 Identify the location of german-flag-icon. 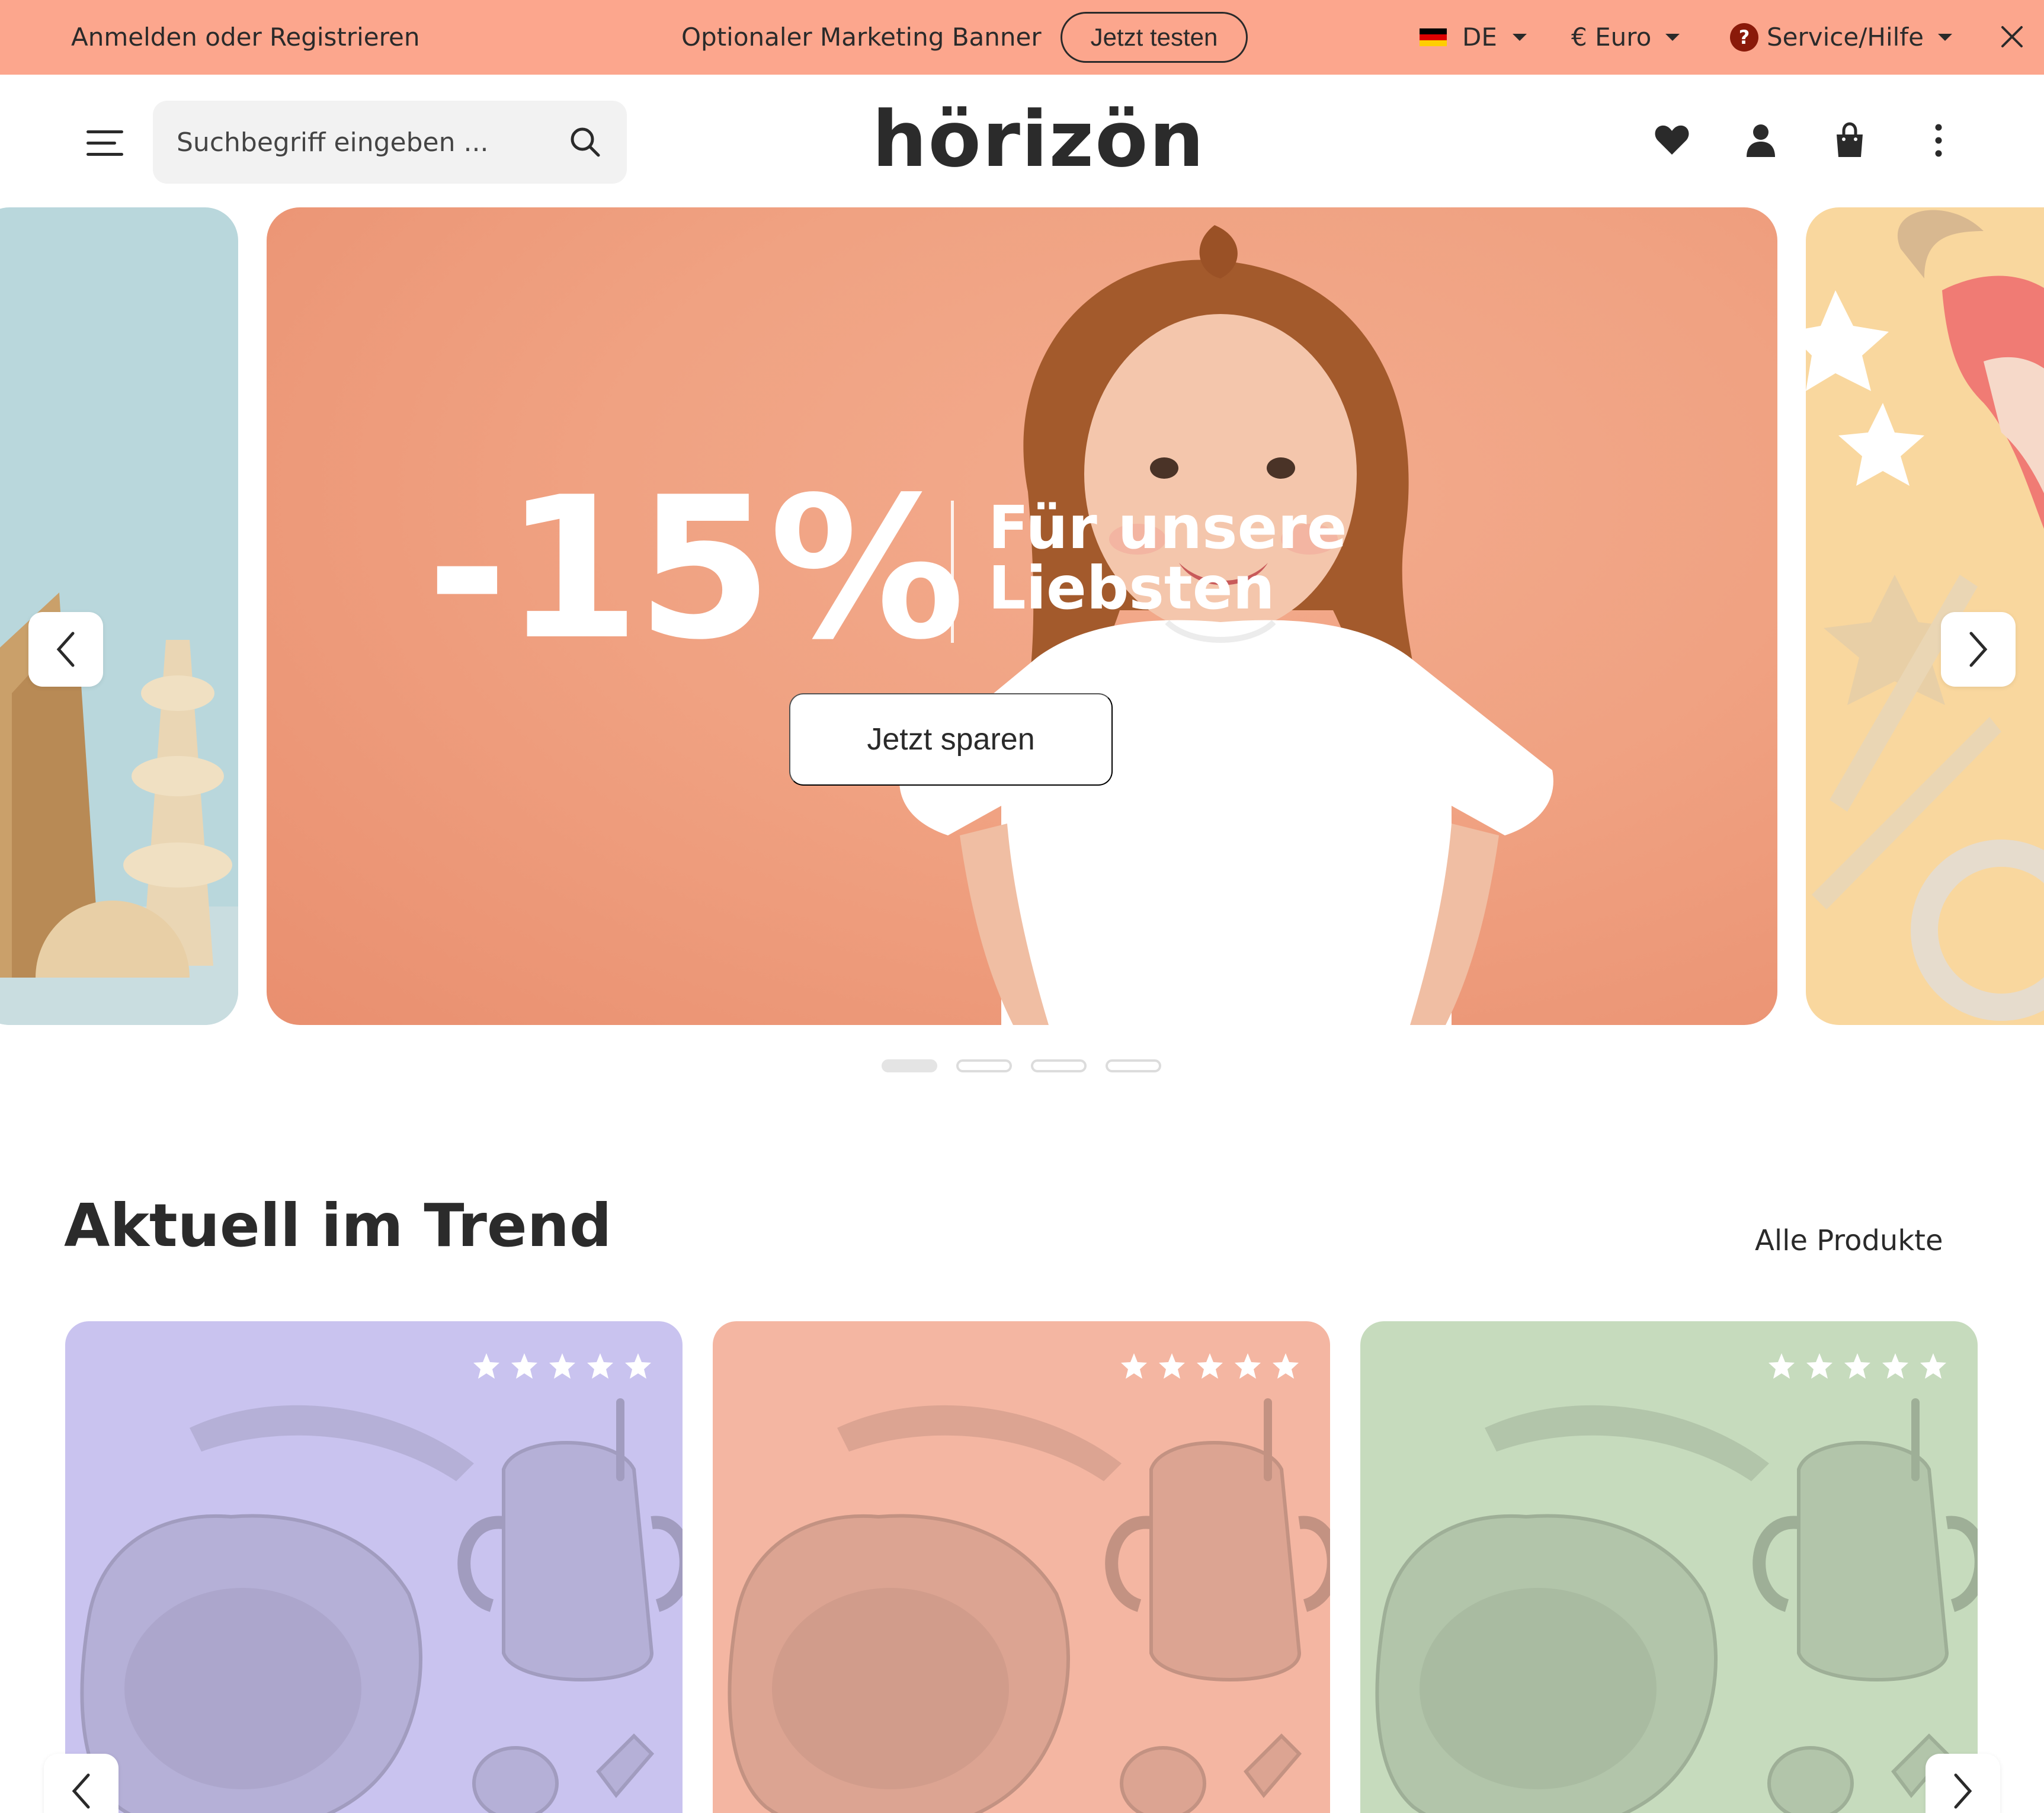
(1433, 37).